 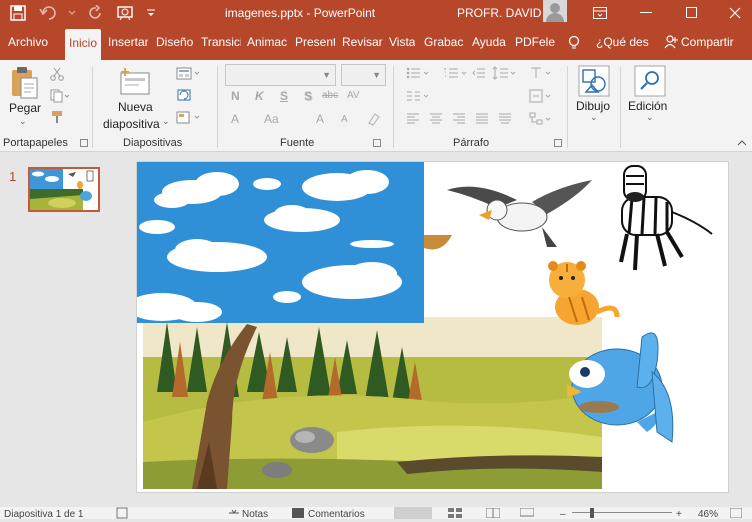 What do you see at coordinates (84, 143) in the screenshot?
I see `clipboard-launcher-icon` at bounding box center [84, 143].